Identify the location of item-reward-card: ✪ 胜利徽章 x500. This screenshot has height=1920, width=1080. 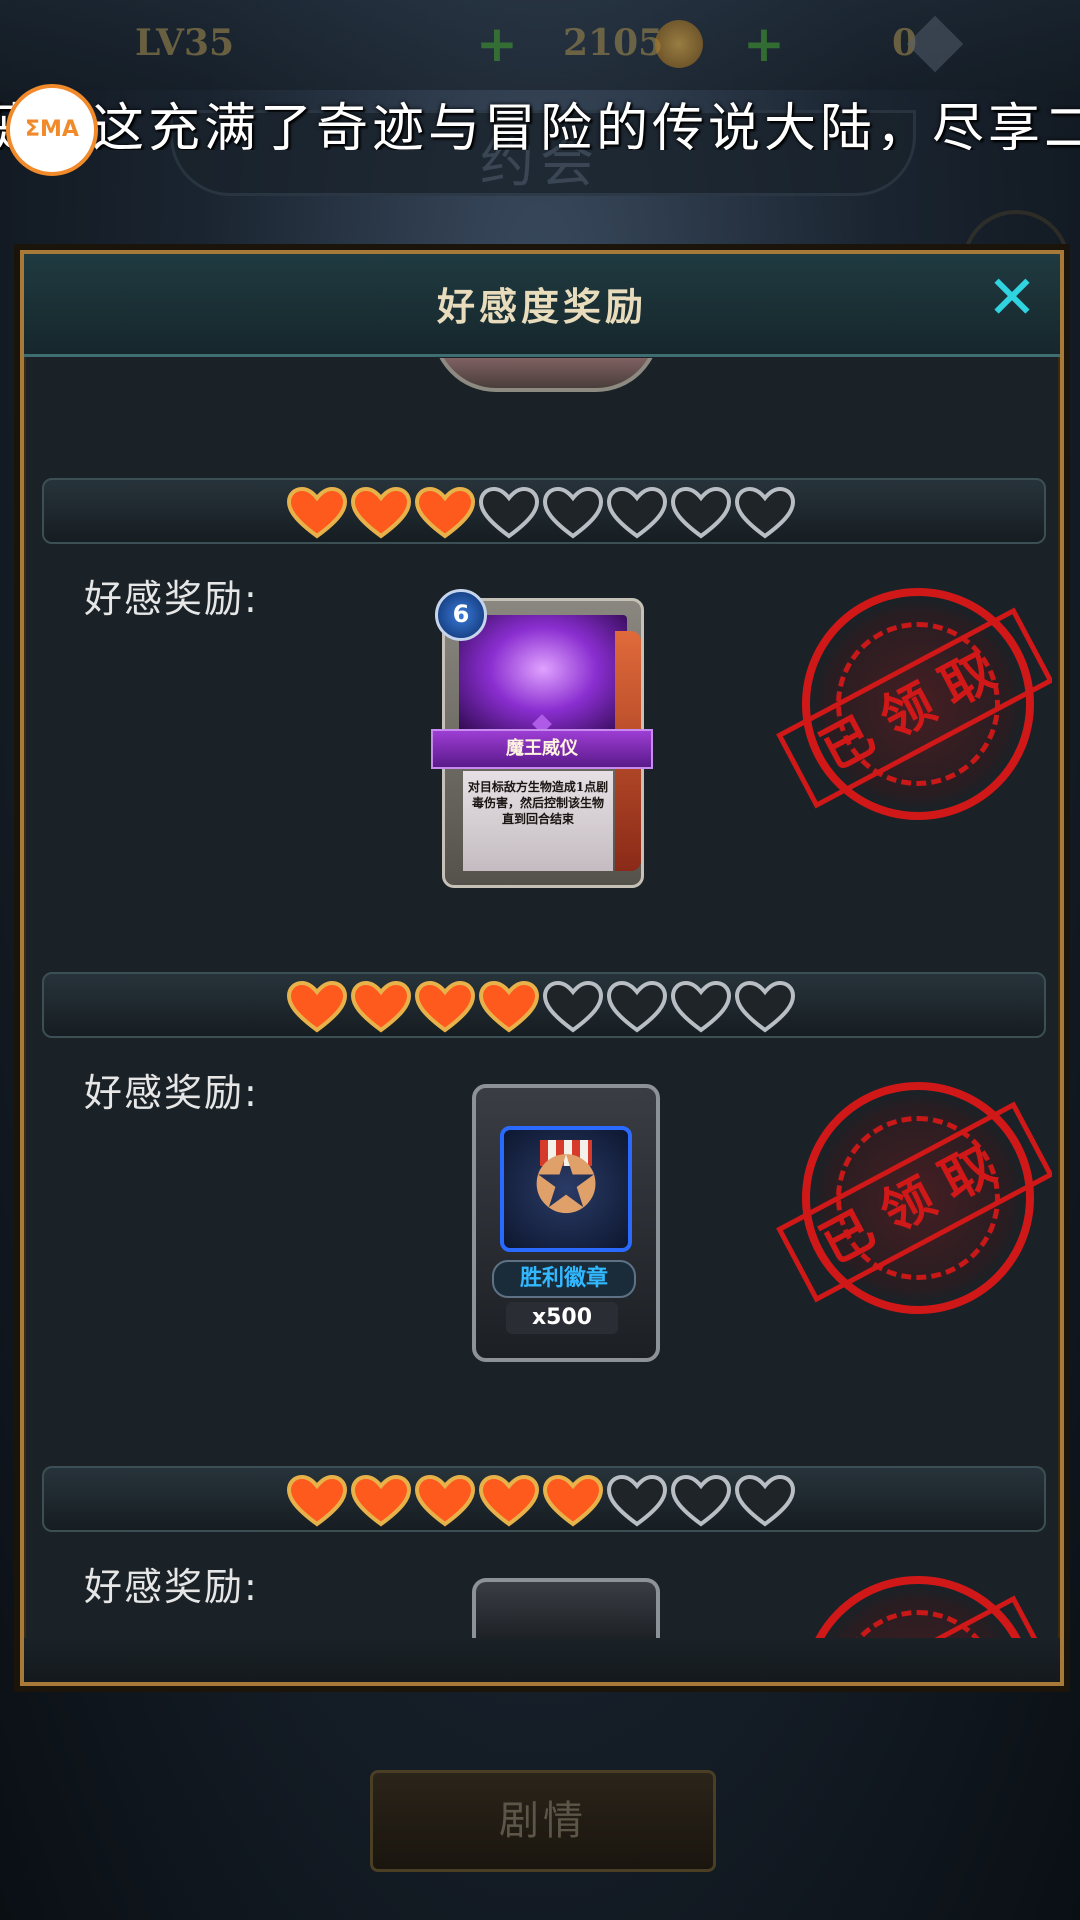
(566, 1223).